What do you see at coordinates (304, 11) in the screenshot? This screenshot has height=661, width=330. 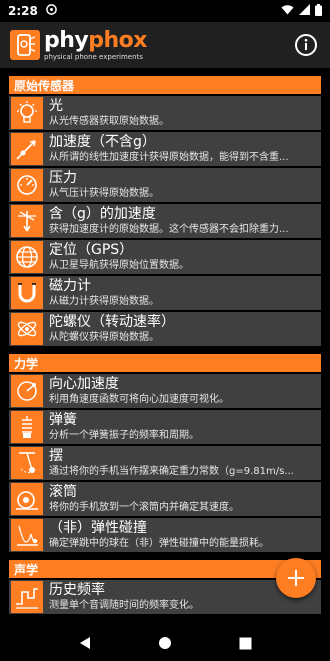 I see `signal-icon` at bounding box center [304, 11].